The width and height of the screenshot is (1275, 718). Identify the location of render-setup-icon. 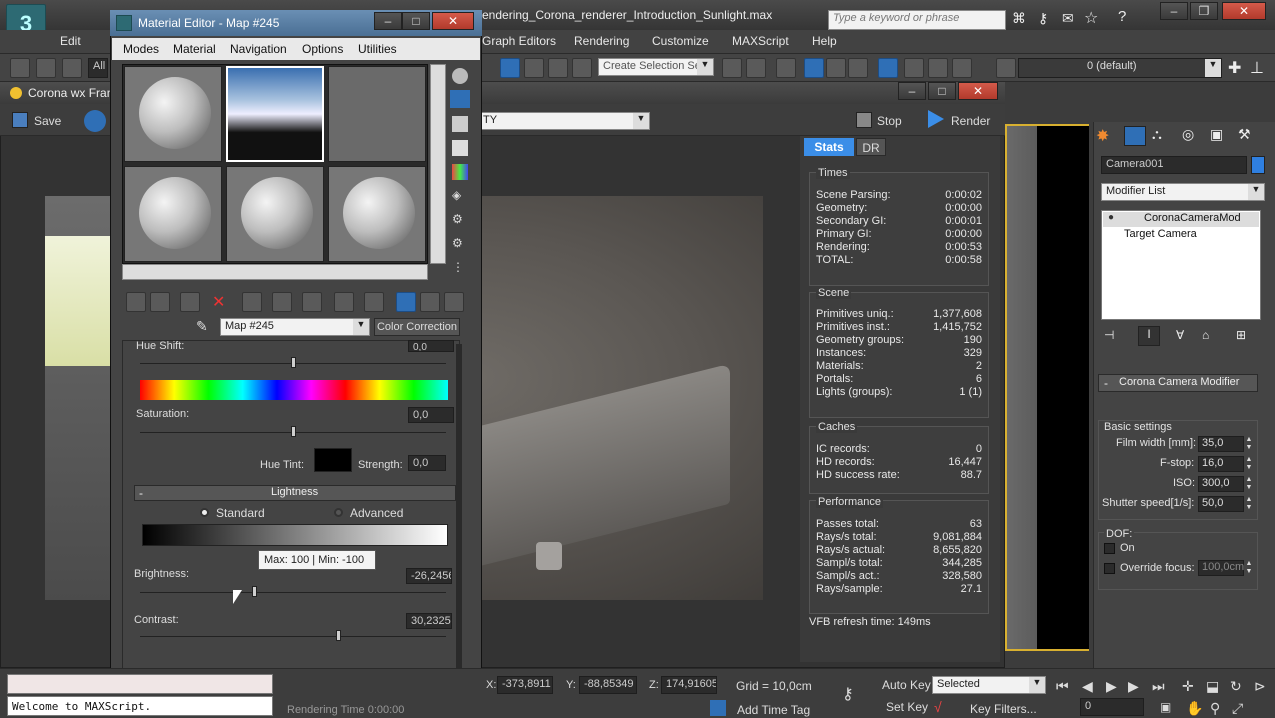
(914, 68).